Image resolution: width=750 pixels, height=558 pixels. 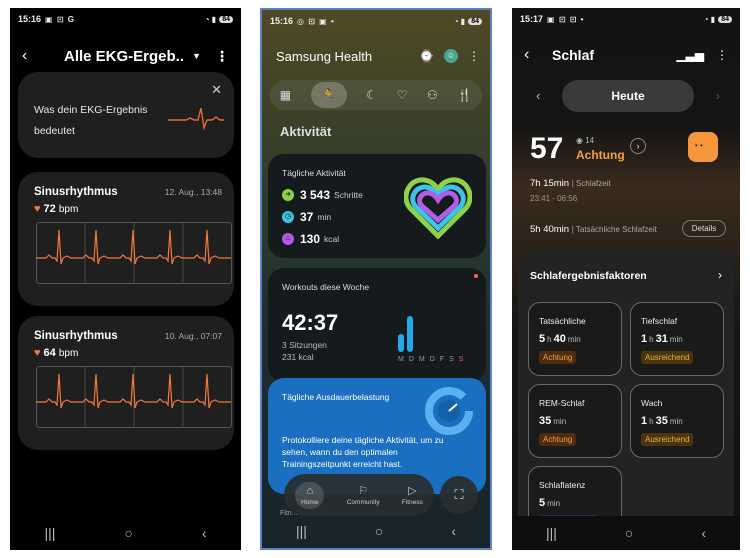 I want to click on scan-icon: ⛶, so click(x=459, y=494).